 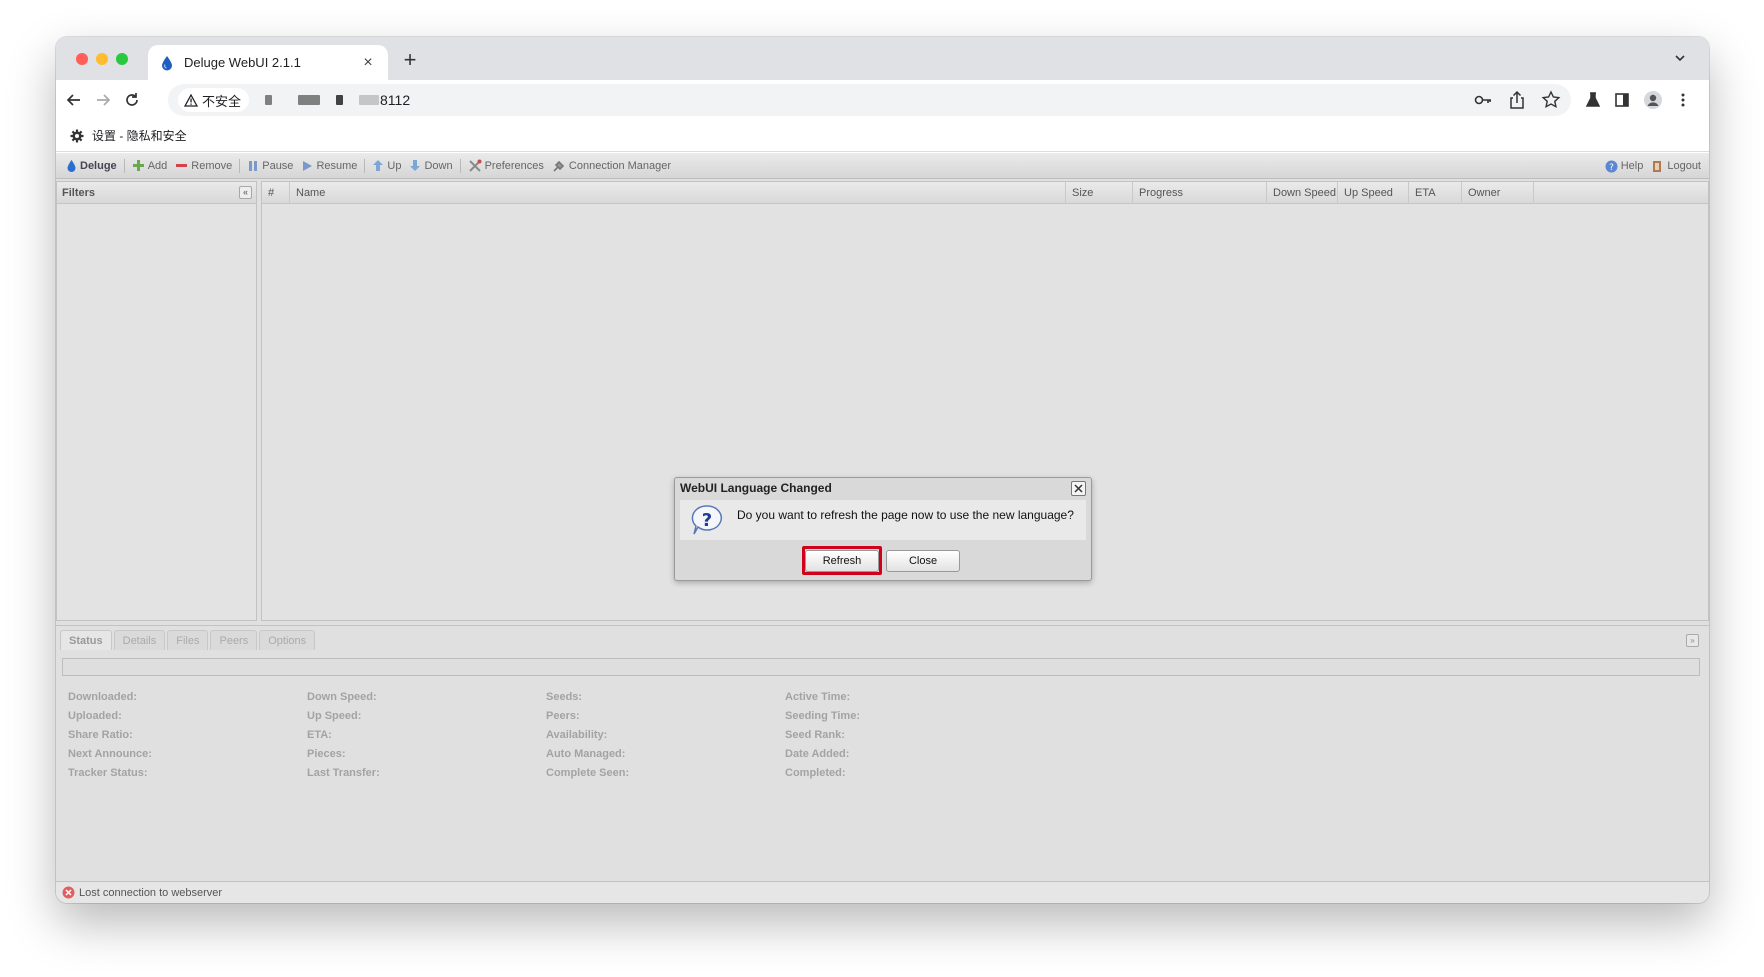 What do you see at coordinates (430, 166) in the screenshot?
I see `queue-down-button: Down` at bounding box center [430, 166].